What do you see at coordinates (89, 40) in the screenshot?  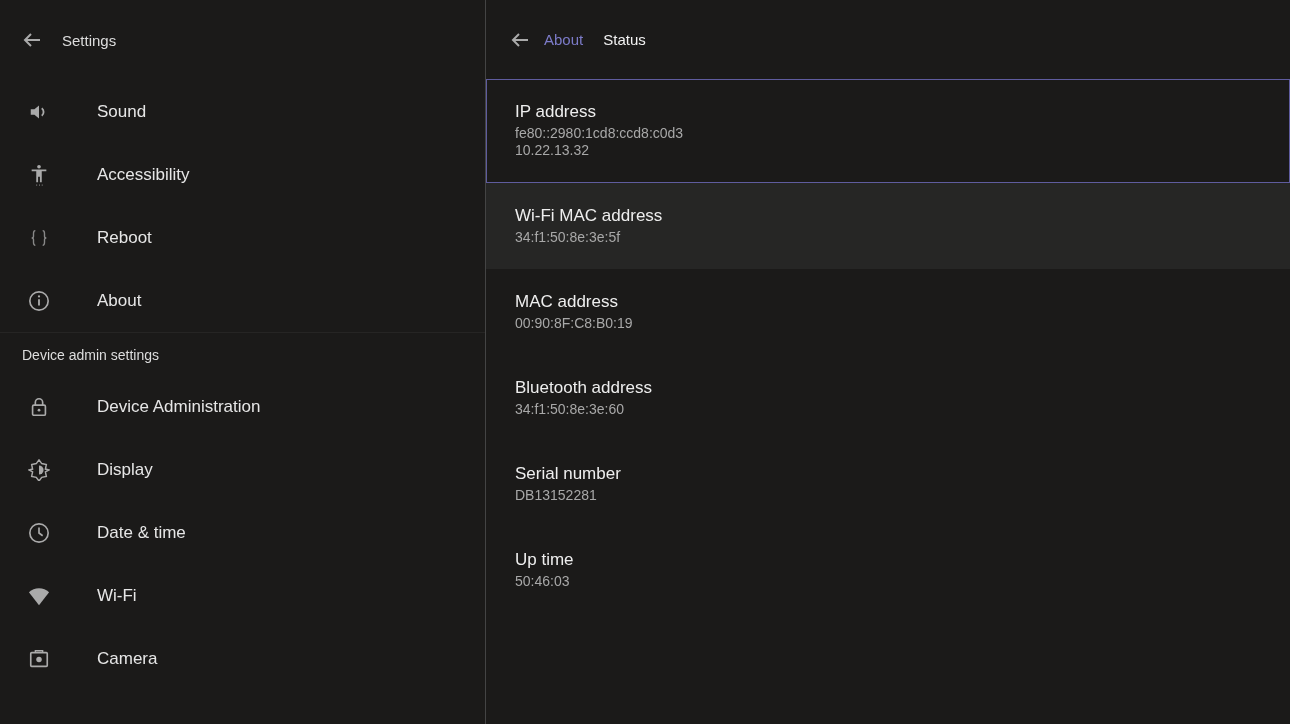 I see `panel-title: Settings` at bounding box center [89, 40].